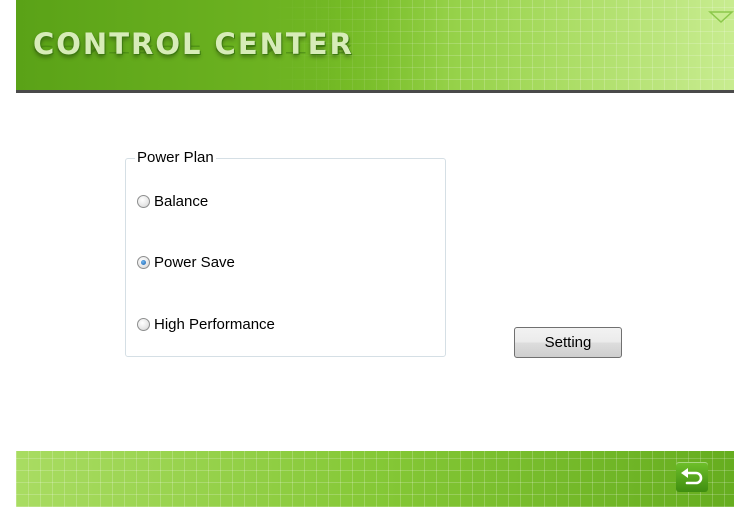  I want to click on back-button, so click(692, 477).